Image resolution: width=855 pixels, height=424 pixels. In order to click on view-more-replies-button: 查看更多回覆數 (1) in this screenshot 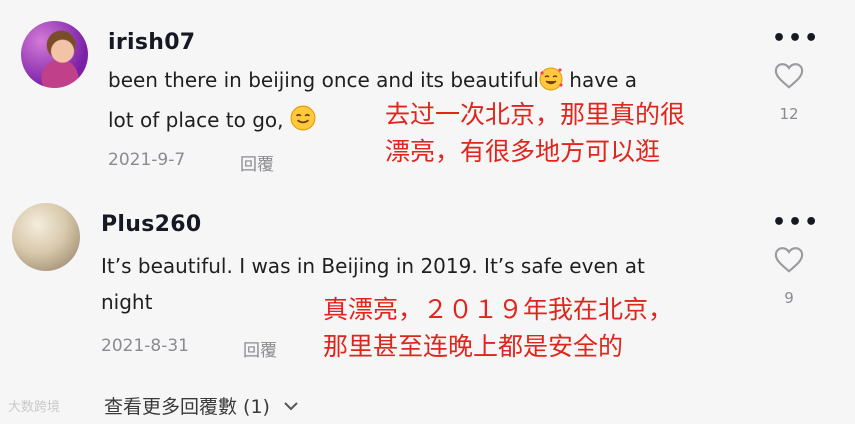, I will do `click(201, 405)`.